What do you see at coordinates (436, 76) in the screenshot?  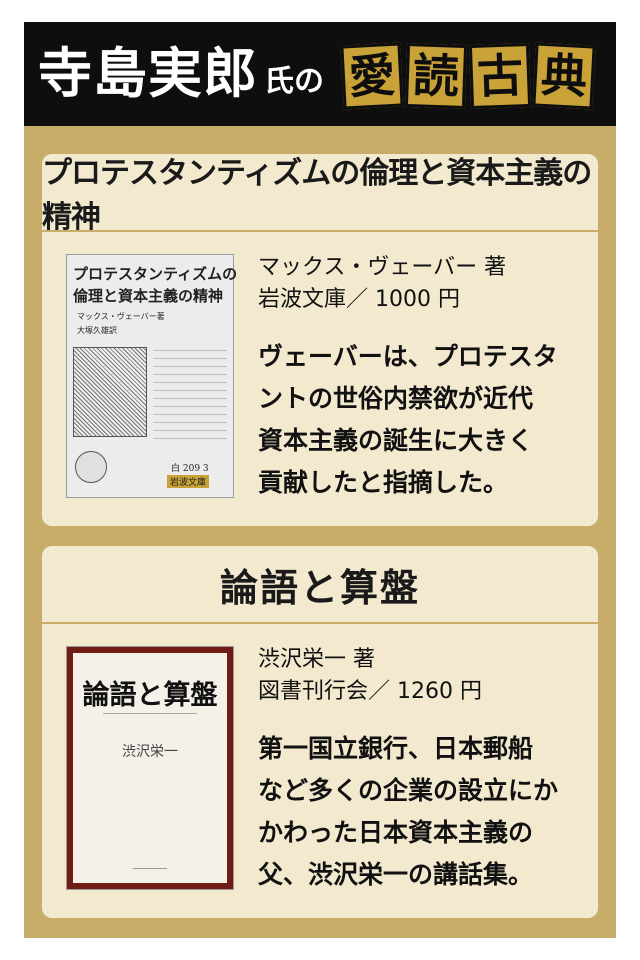 I see `header-kanji-2: 読` at bounding box center [436, 76].